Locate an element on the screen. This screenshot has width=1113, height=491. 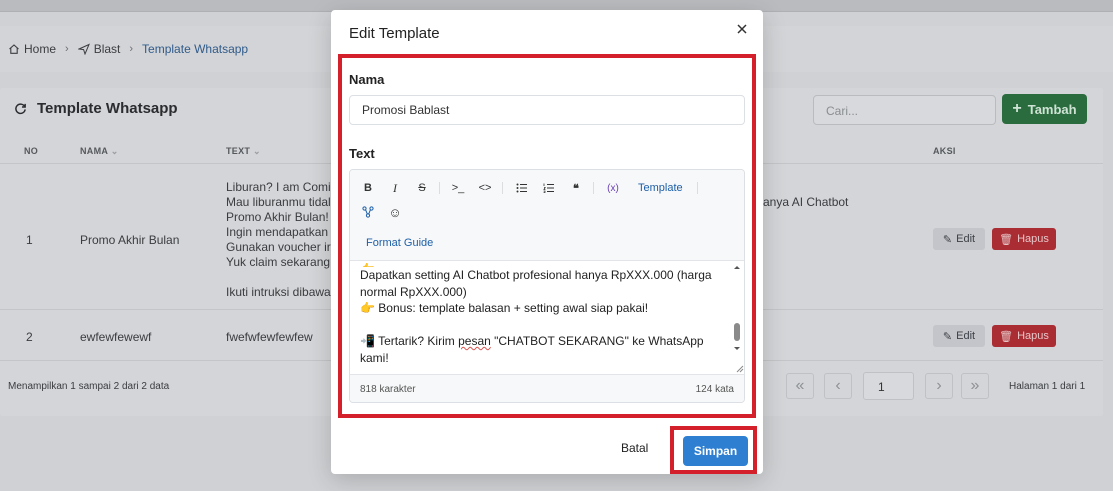
nama-label: Nama is located at coordinates (367, 79).